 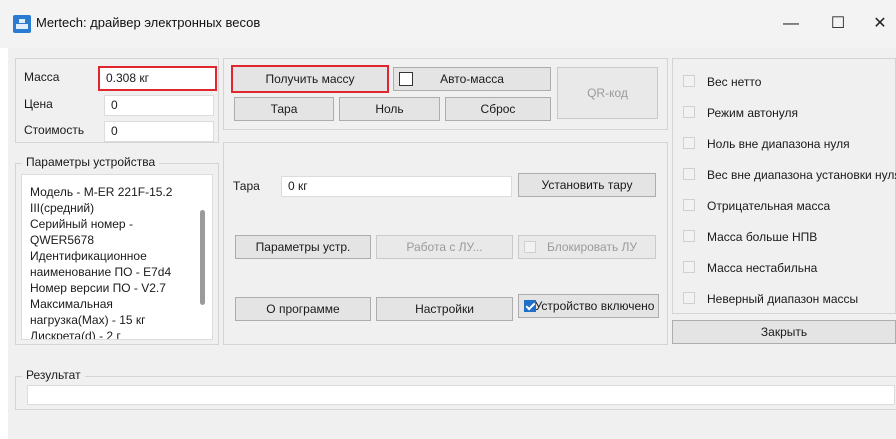 What do you see at coordinates (81, 224) in the screenshot?
I see `device-param-line: Серийный номер -` at bounding box center [81, 224].